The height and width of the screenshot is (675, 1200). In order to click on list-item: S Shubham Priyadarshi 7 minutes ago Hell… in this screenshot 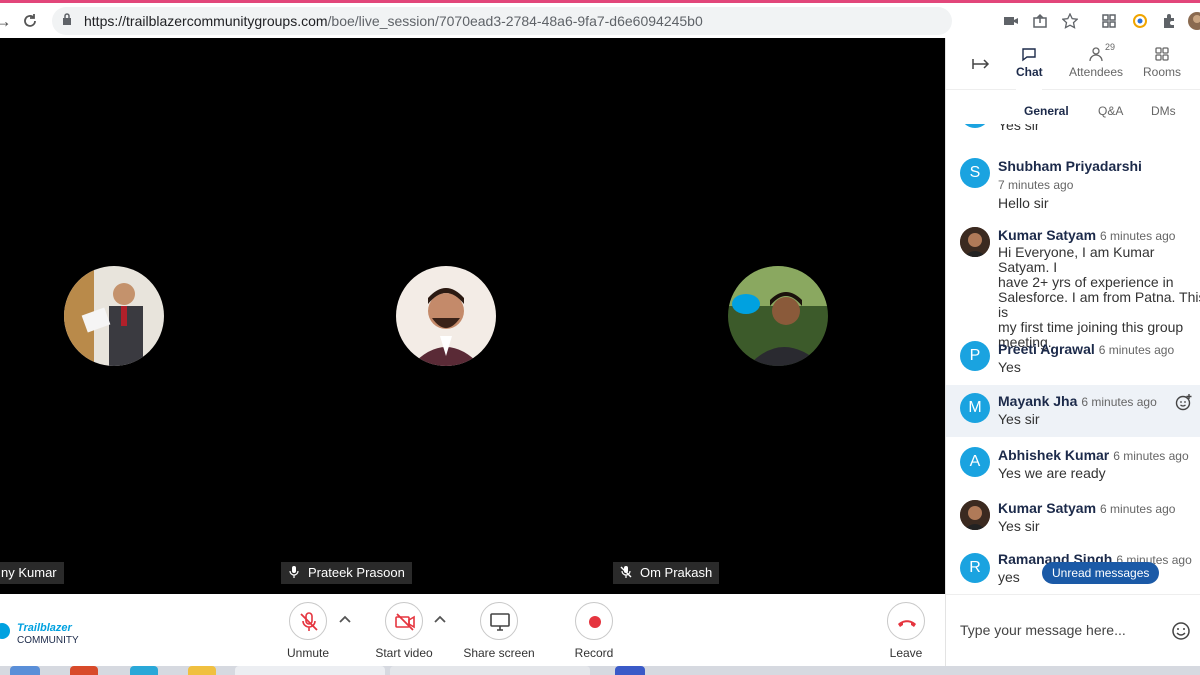, I will do `click(1073, 183)`.